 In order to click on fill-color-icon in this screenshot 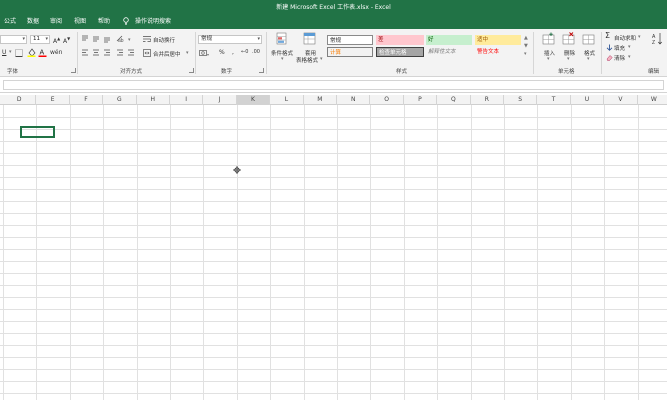, I will do `click(31, 52)`.